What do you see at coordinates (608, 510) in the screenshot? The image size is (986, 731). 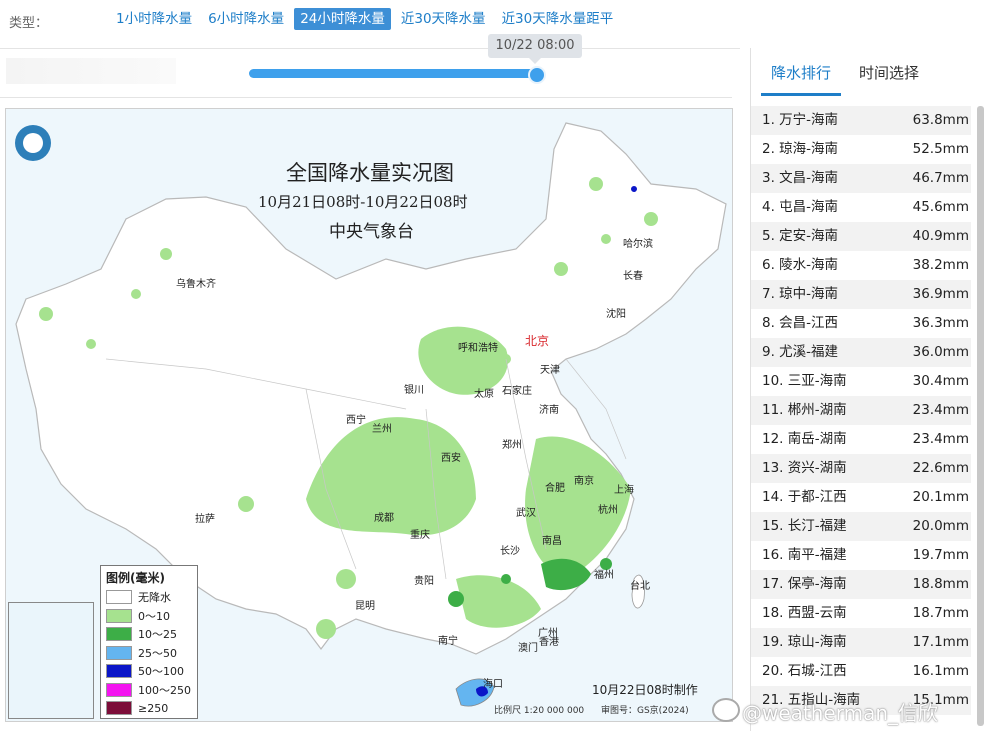 I see `city-label: 杭州` at bounding box center [608, 510].